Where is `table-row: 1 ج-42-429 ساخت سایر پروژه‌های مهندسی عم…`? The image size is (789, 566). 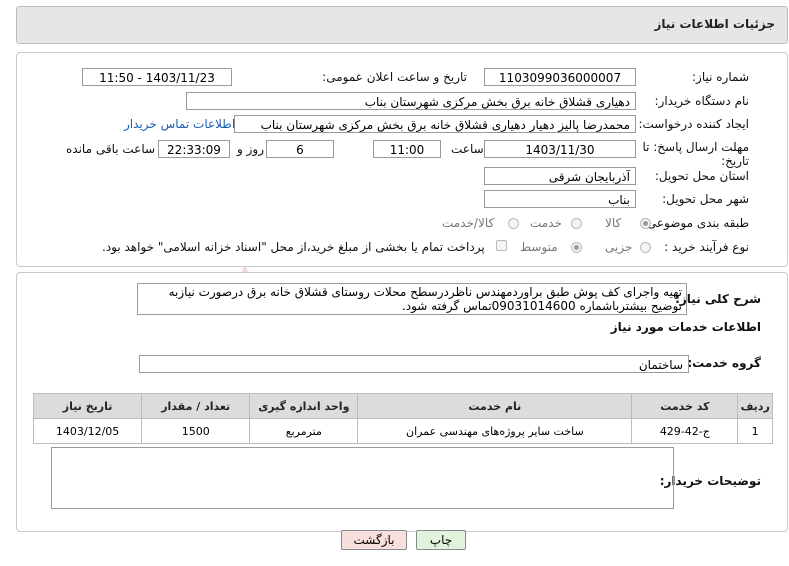
table-row: 1 ج-42-429 ساخت سایر پروژه‌های مهندسی عم… is located at coordinates (402, 431).